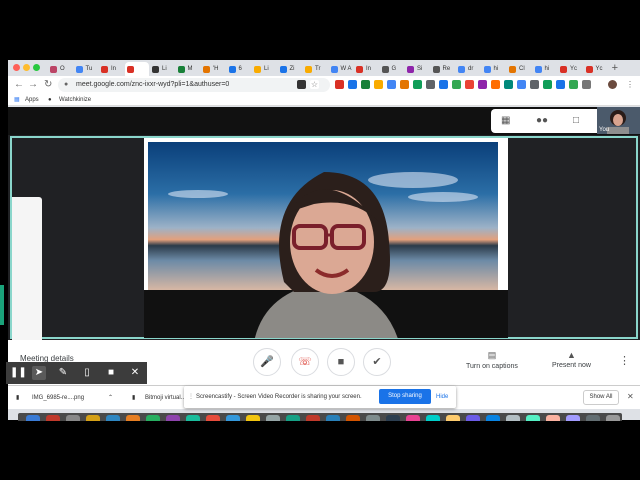 Image resolution: width=640 pixels, height=480 pixels. Describe the element at coordinates (505, 120) in the screenshot. I see `grid-layout-icon: ▦` at that location.